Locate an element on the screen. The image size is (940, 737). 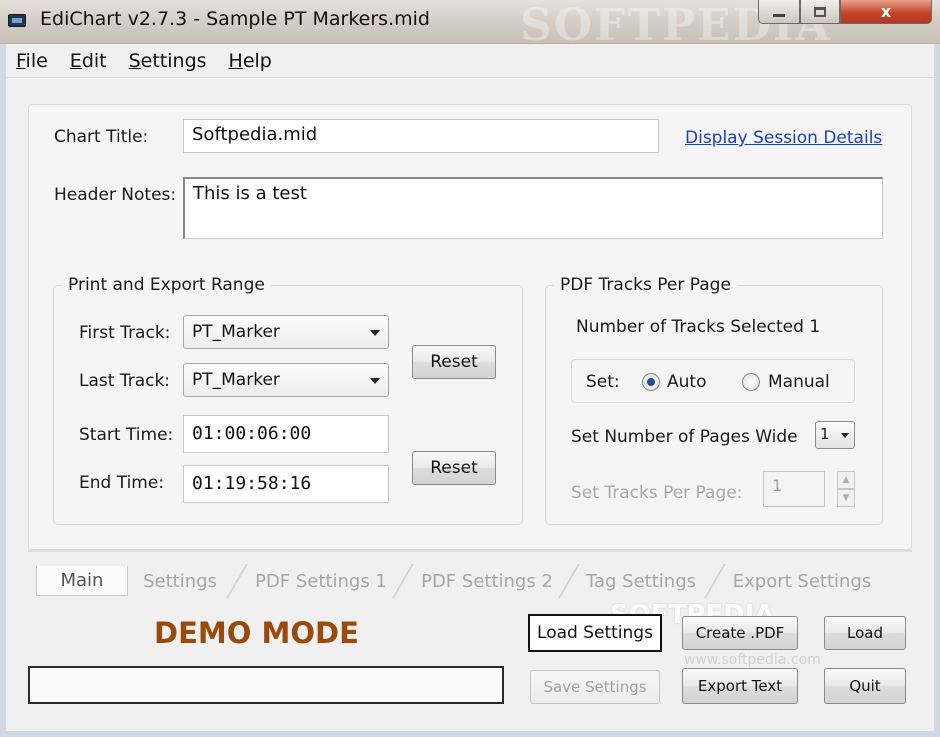
header-notes-label: Header Notes: is located at coordinates (115, 195).